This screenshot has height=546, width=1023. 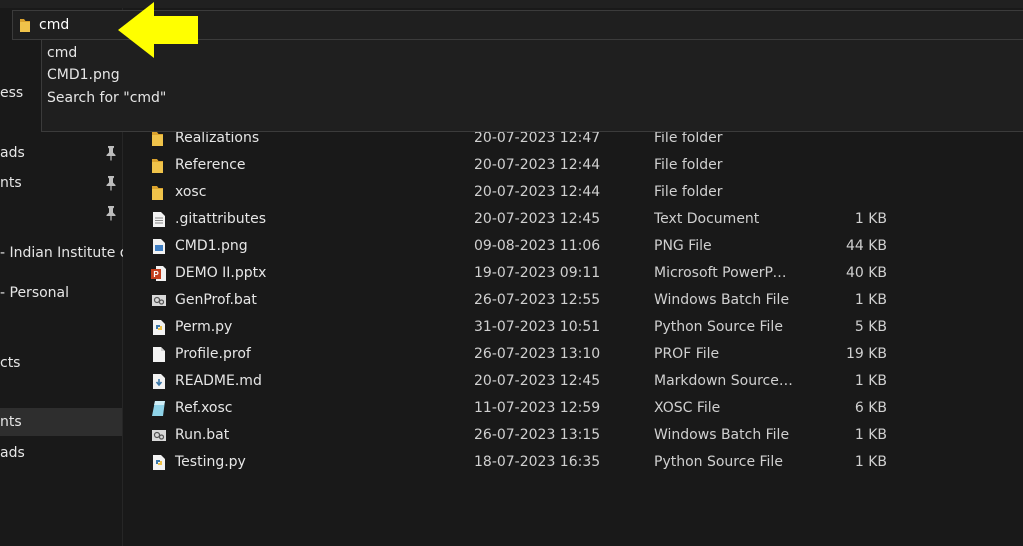 I want to click on suggestion-item: Search for "cmd", so click(x=106, y=98).